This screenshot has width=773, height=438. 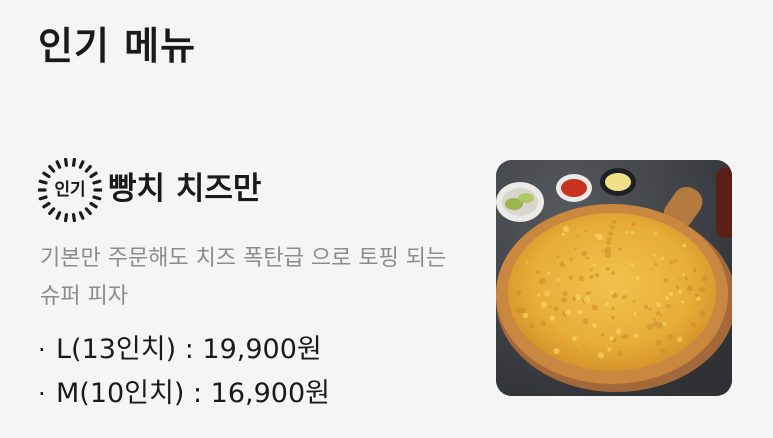 I want to click on price-list: · L(13인치) : 19,900원 · M(10인치) : 16,900원, so click(x=184, y=372).